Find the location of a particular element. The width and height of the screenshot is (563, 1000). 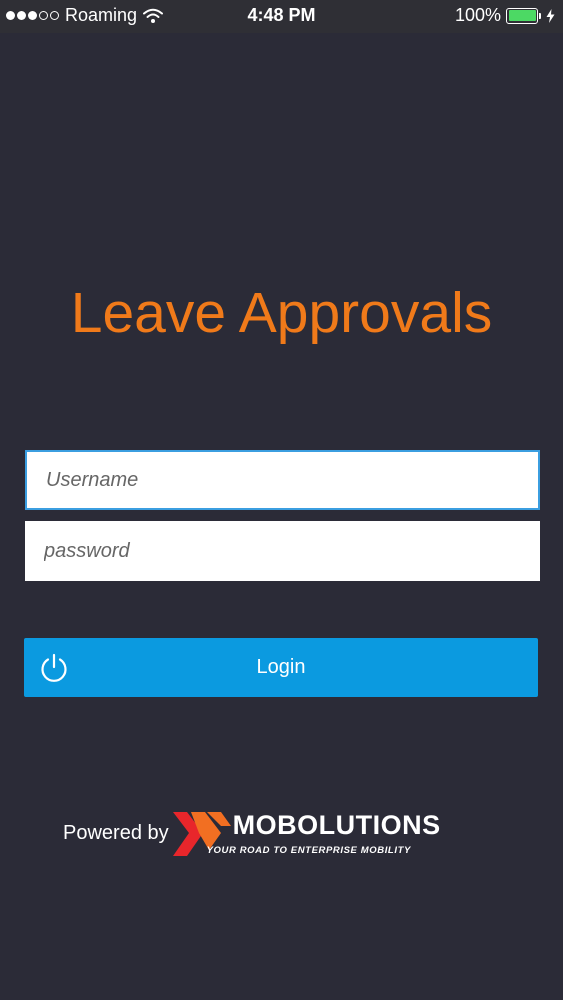

battery-level-fill is located at coordinates (522, 15).